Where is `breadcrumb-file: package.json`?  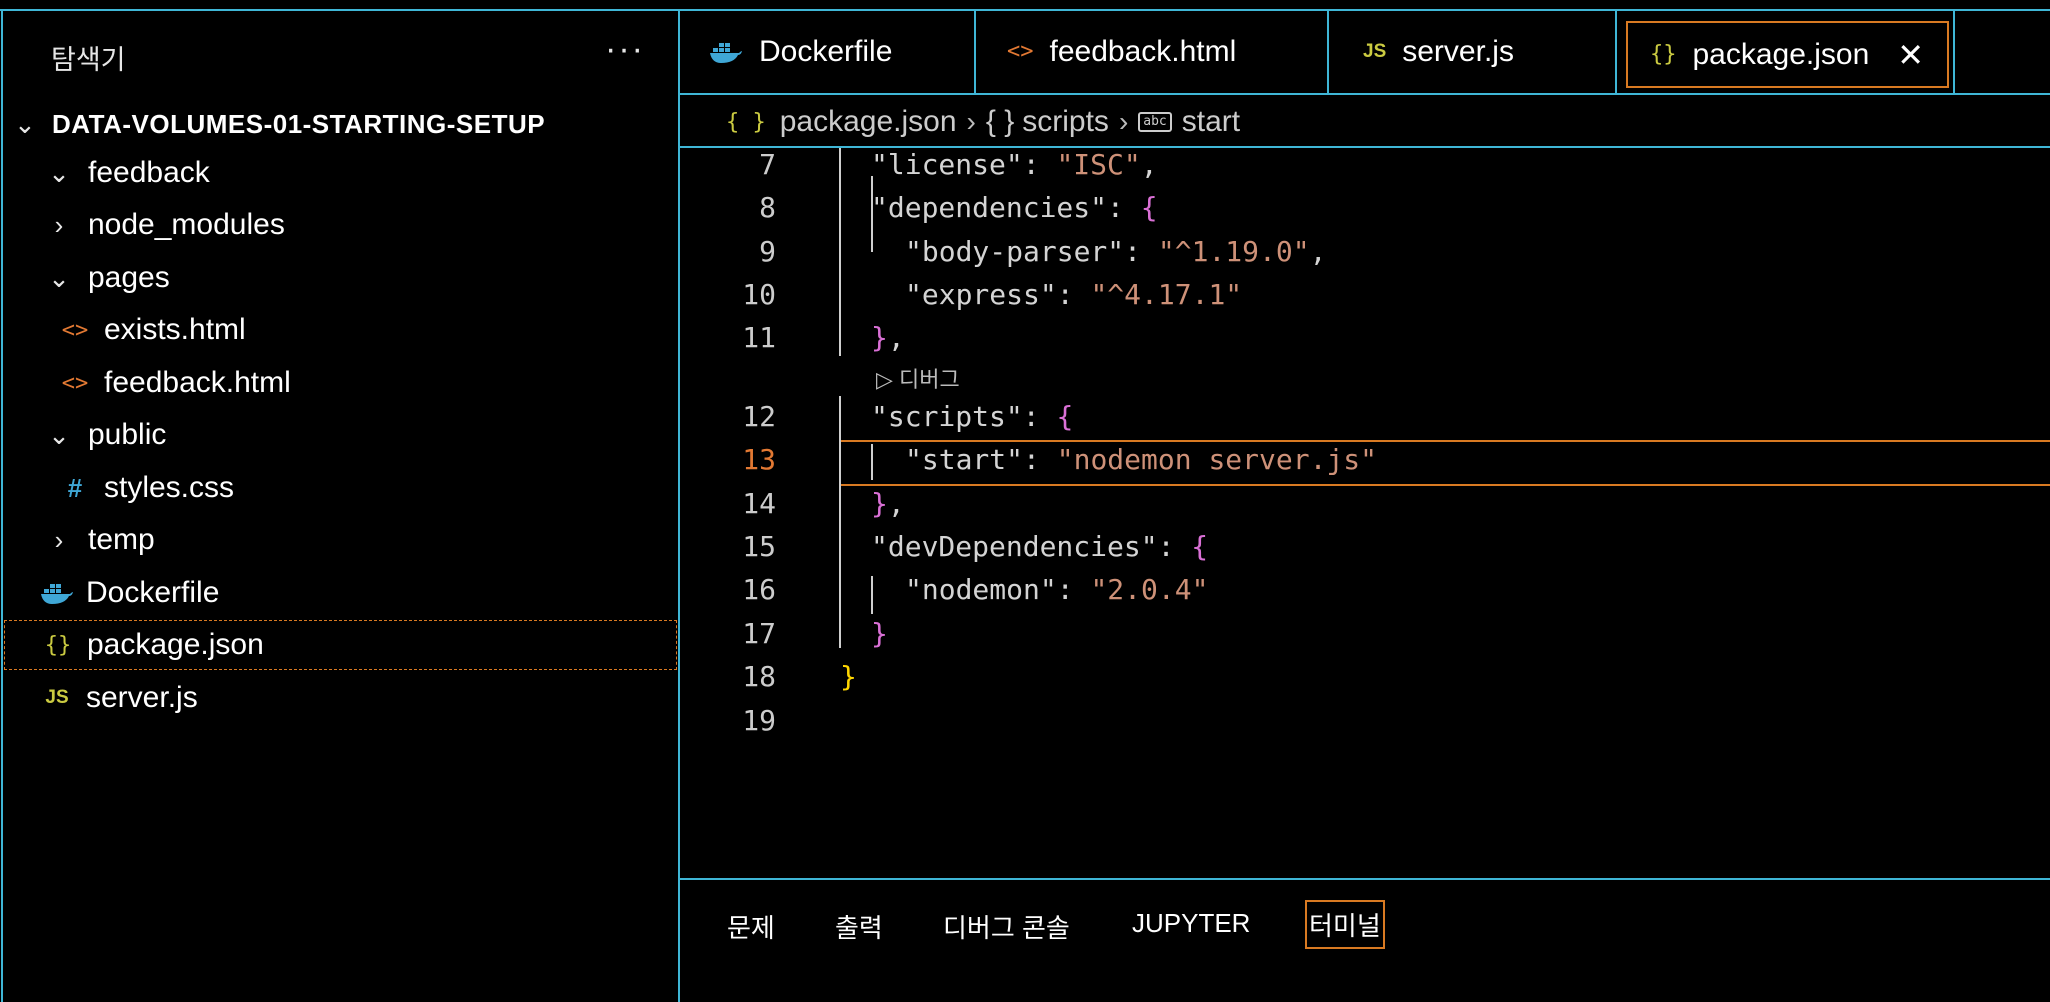
breadcrumb-file: package.json is located at coordinates (868, 122).